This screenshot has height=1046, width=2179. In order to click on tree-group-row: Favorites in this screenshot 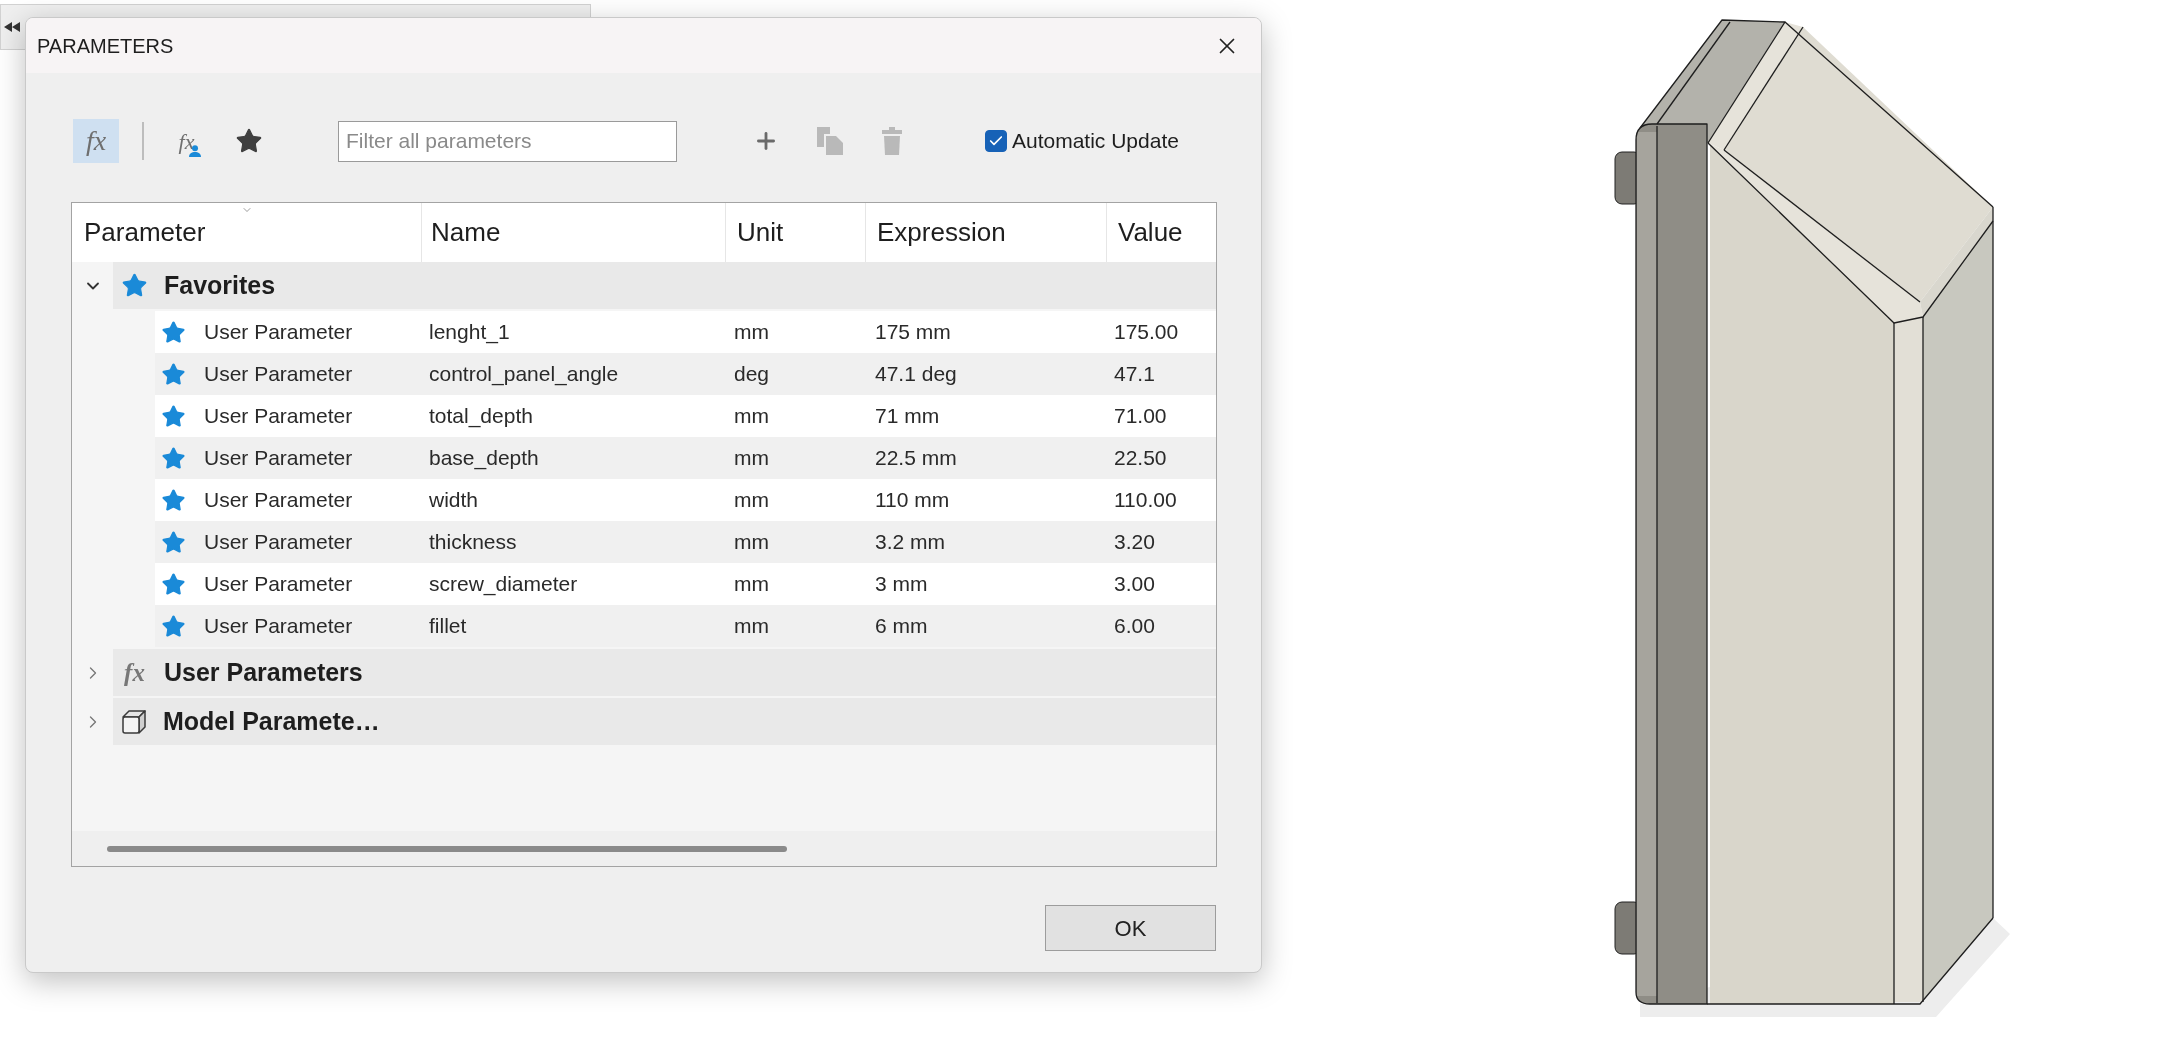, I will do `click(664, 285)`.